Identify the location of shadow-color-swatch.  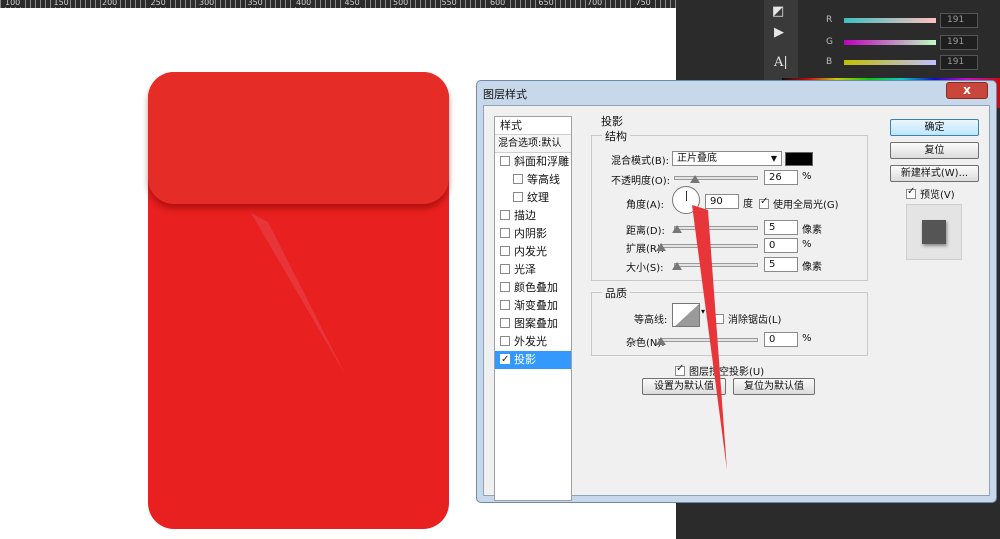
(799, 159).